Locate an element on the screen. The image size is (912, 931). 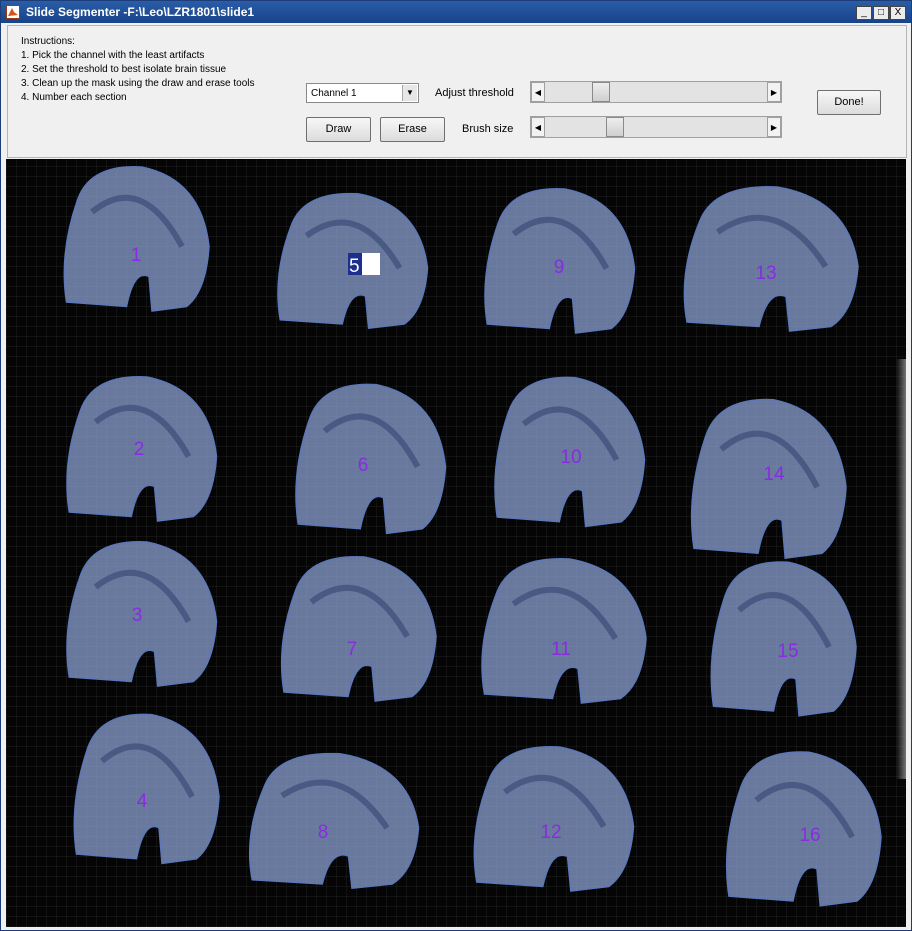
section-label-input is located at coordinates (371, 264).